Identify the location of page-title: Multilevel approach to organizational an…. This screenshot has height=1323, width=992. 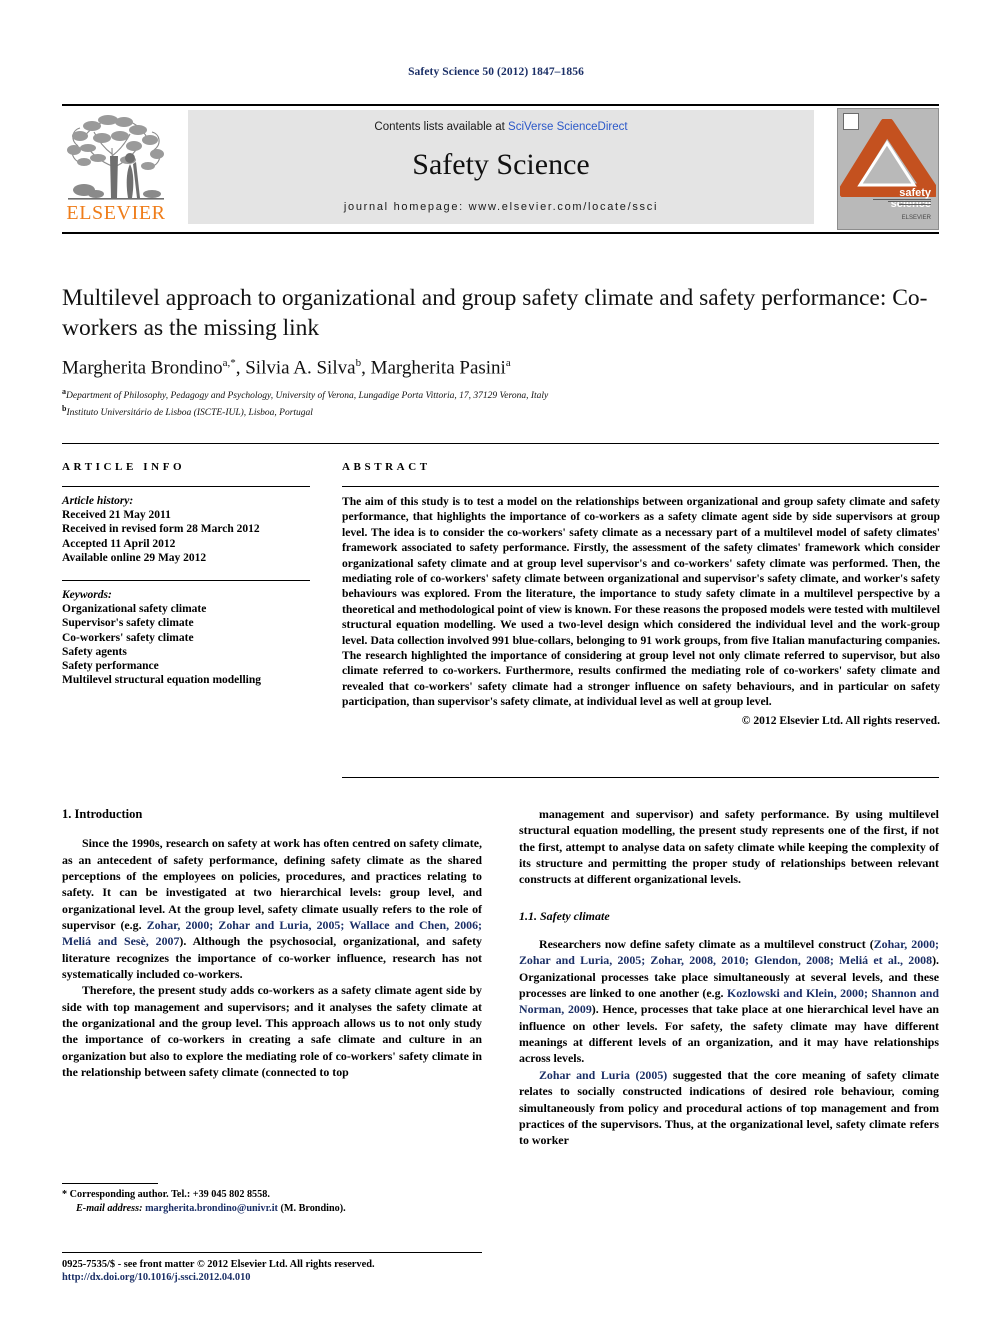
(495, 313).